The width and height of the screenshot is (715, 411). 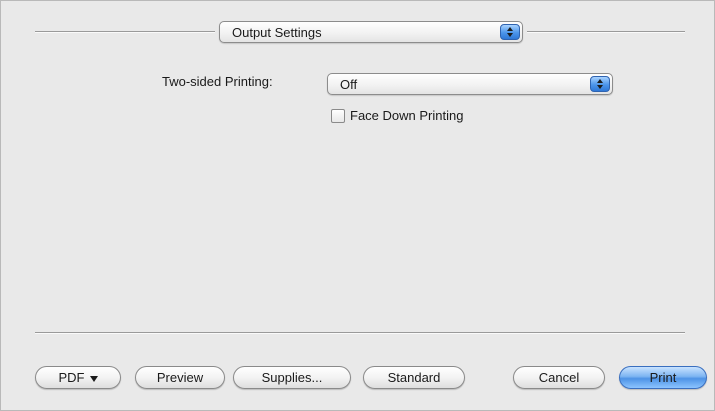 What do you see at coordinates (217, 81) in the screenshot?
I see `two-sided-label: Two-sided Printing:` at bounding box center [217, 81].